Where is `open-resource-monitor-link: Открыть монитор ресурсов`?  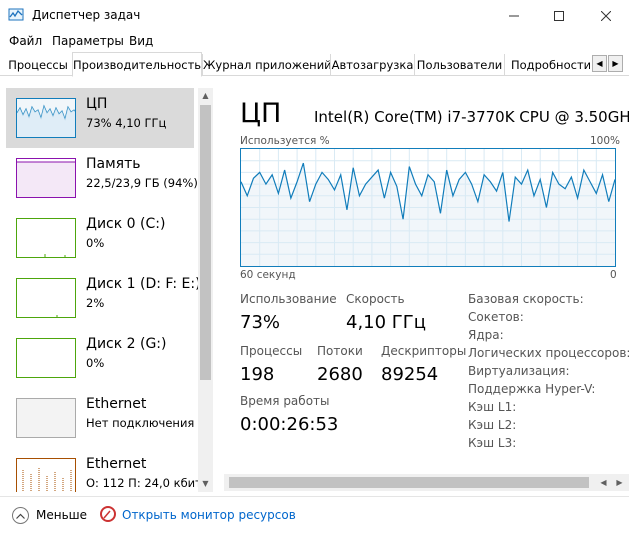
open-resource-monitor-link: Открыть монитор ресурсов is located at coordinates (209, 515).